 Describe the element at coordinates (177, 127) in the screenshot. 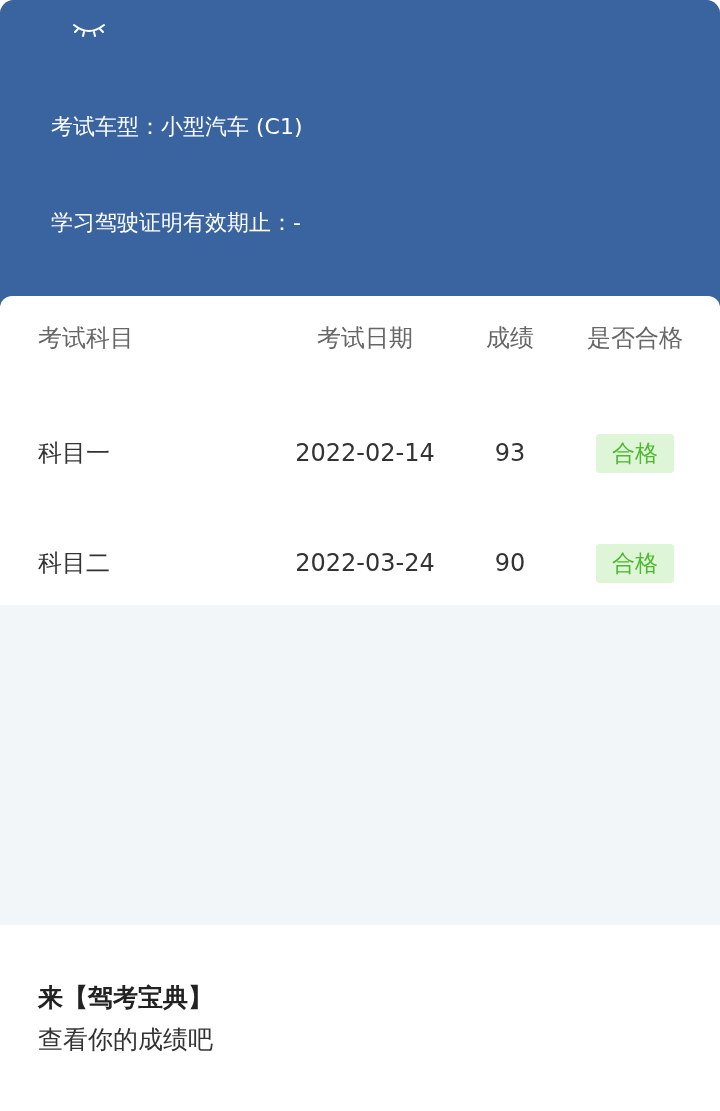

I see `info-text: 考试车型：小型汽车 (C1)` at that location.